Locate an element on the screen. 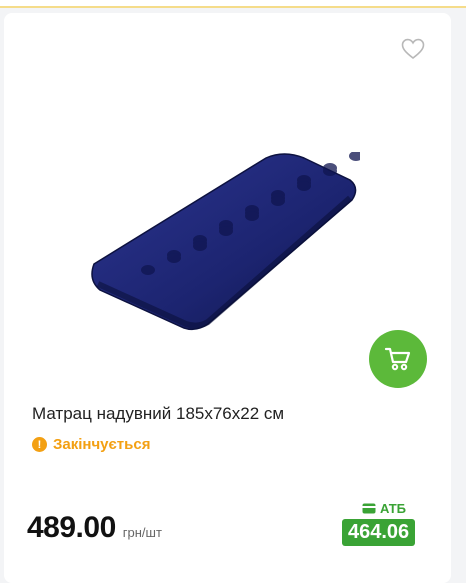  price-unit: грн/шт is located at coordinates (142, 532).